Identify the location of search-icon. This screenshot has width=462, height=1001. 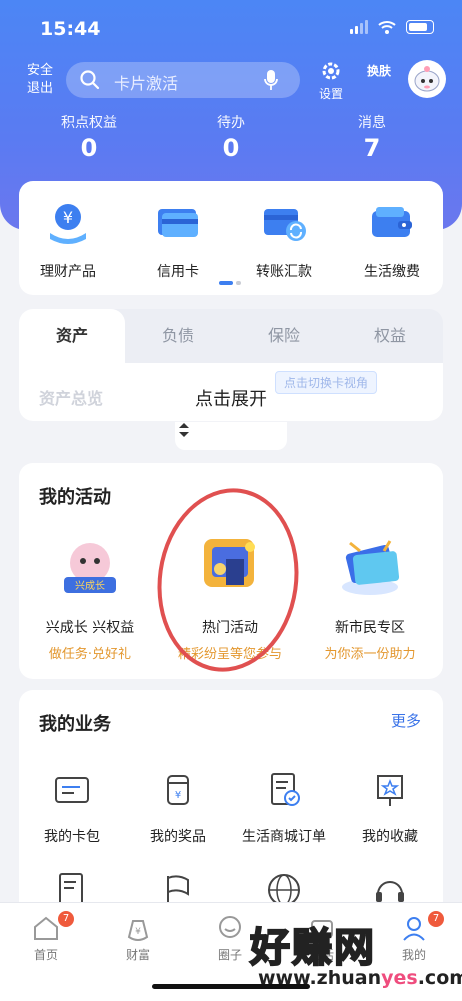
(90, 80).